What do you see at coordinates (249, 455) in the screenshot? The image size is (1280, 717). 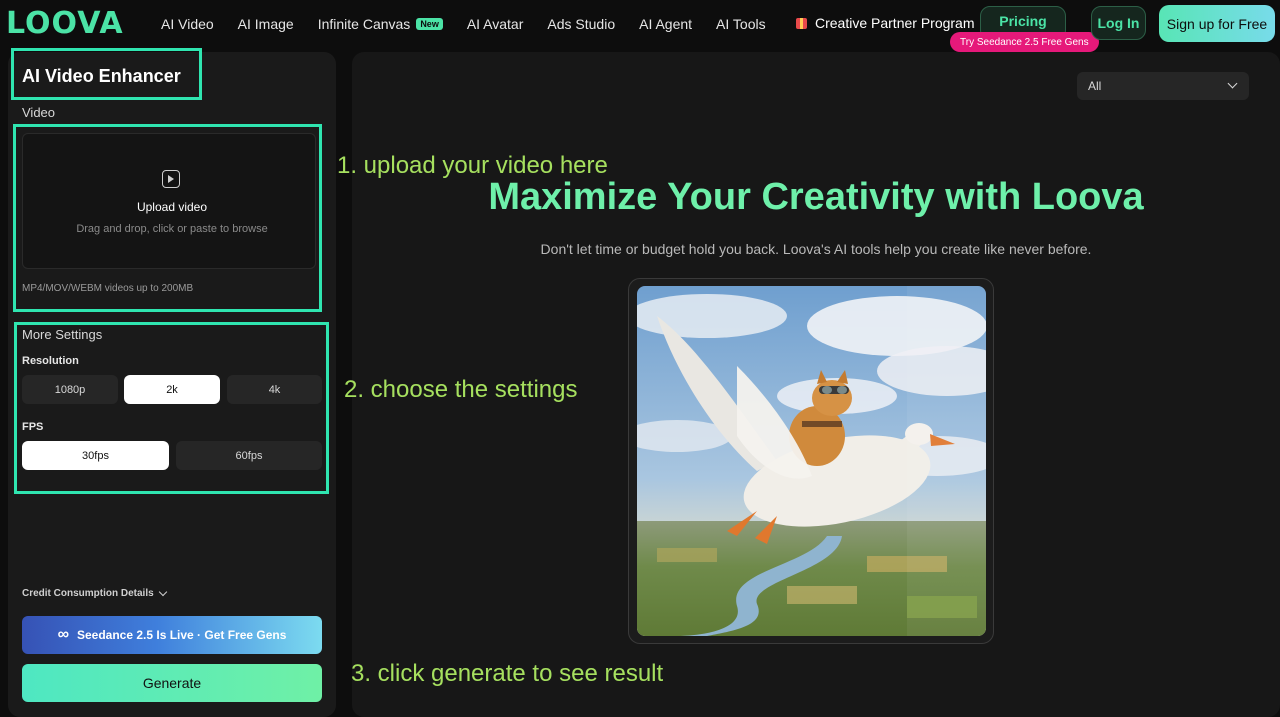 I see `fps-option-60: 60fps` at bounding box center [249, 455].